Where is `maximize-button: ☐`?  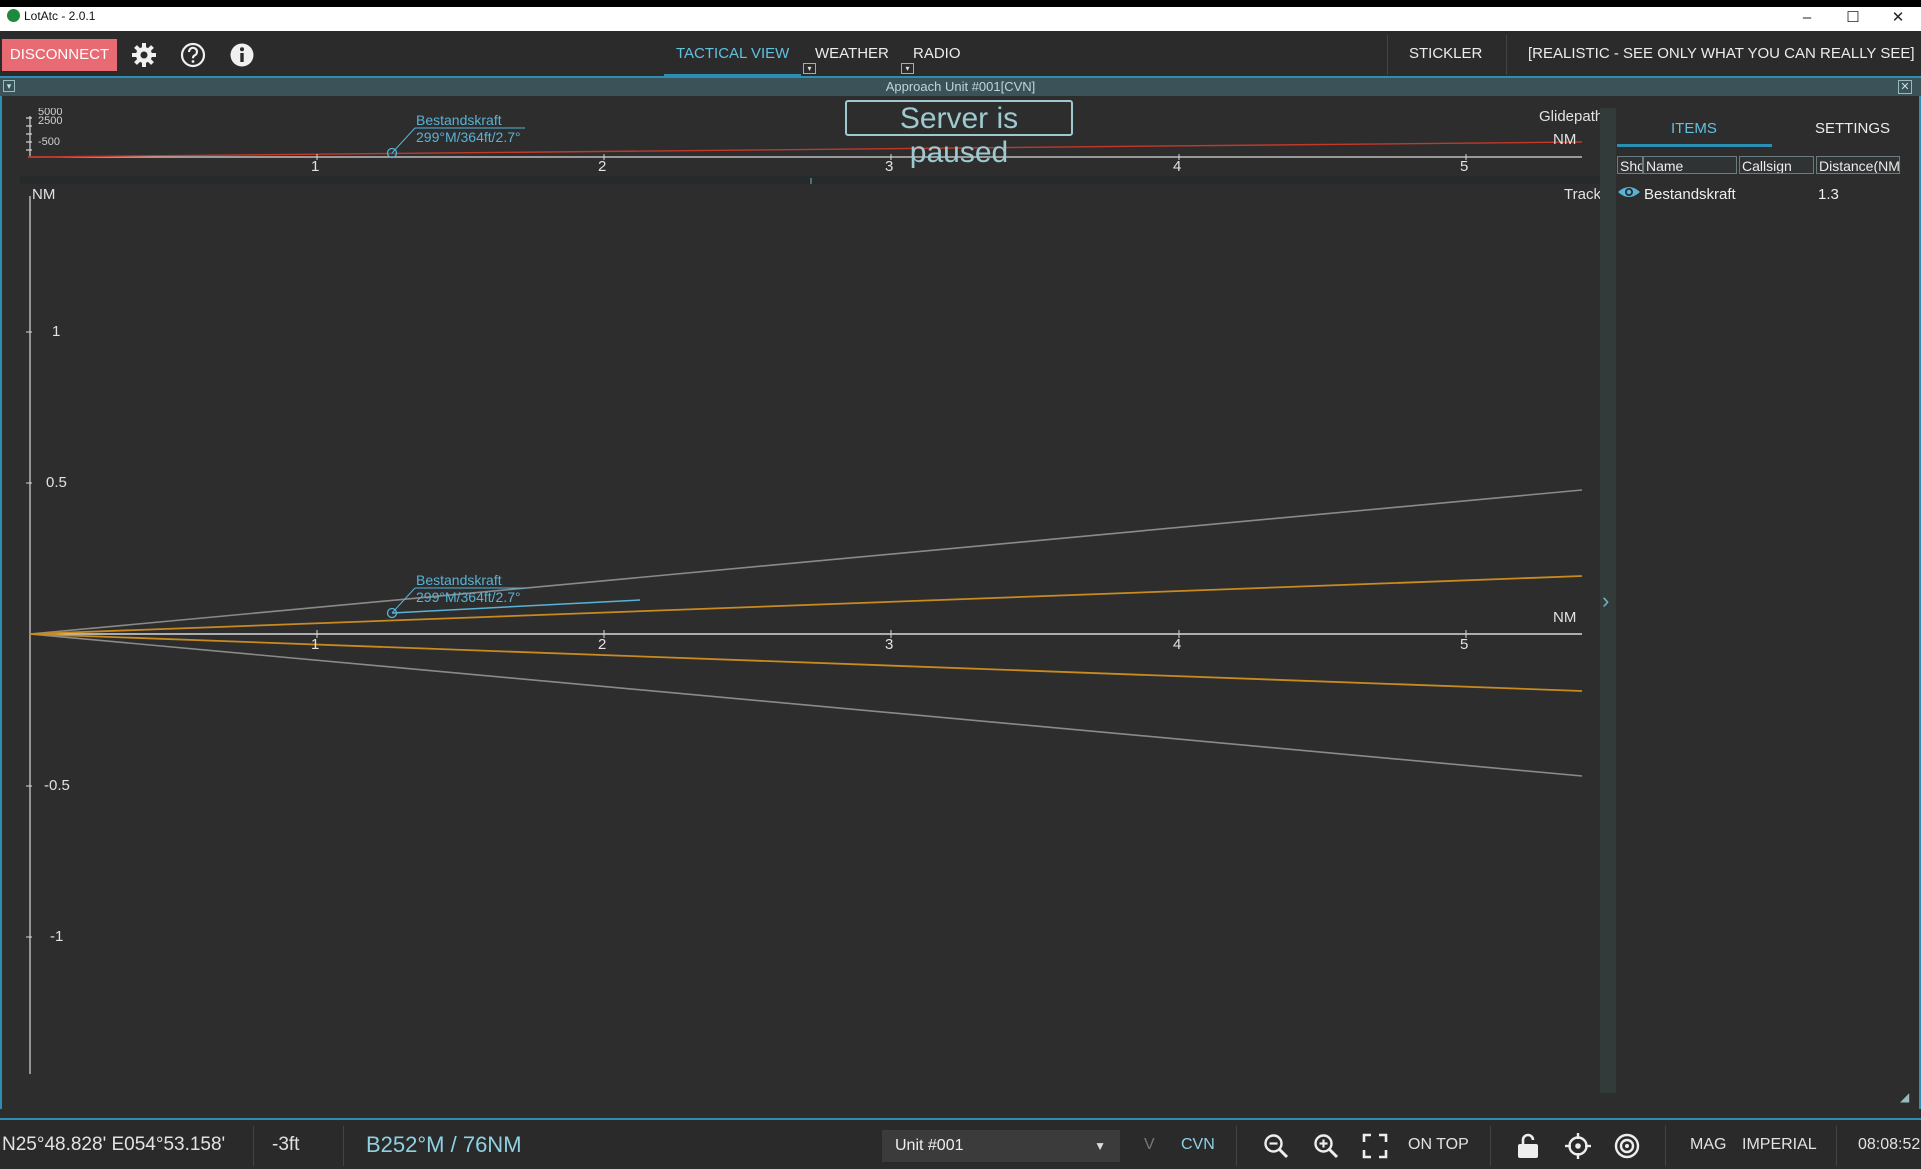 maximize-button: ☐ is located at coordinates (1853, 19).